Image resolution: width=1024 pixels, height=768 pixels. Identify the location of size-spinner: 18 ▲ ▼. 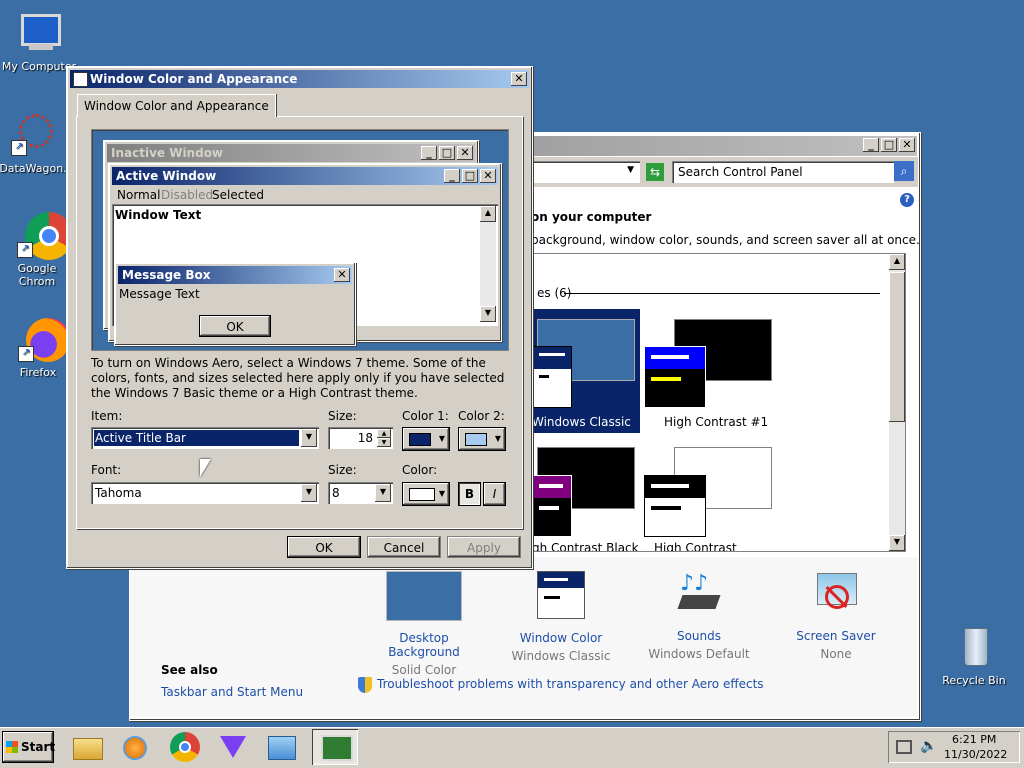
(360, 438).